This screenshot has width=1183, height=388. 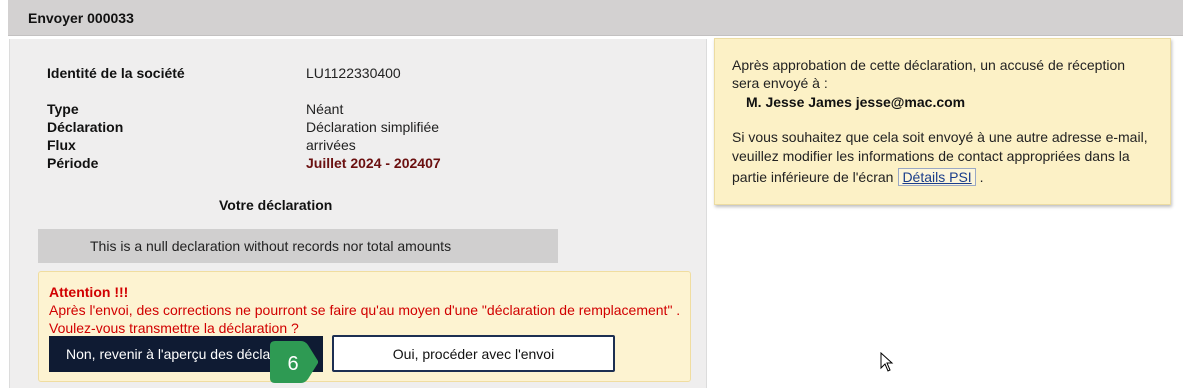 What do you see at coordinates (595, 18) in the screenshot?
I see `page-header: Envoyer 000033` at bounding box center [595, 18].